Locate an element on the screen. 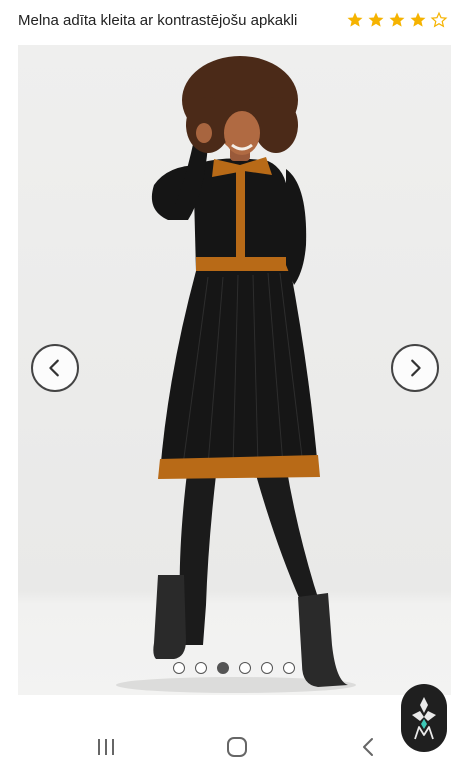 This screenshot has width=462, height=768. home-icon is located at coordinates (237, 747).